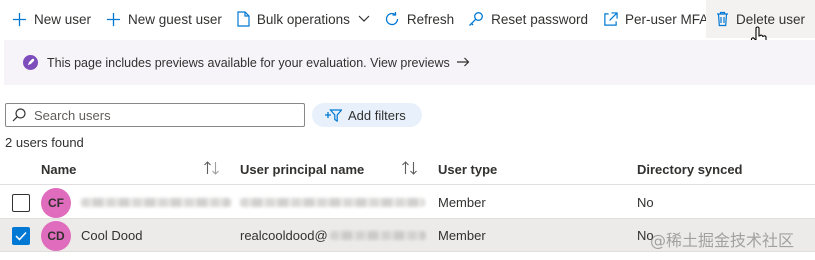 The height and width of the screenshot is (260, 815). I want to click on search-box, so click(155, 115).